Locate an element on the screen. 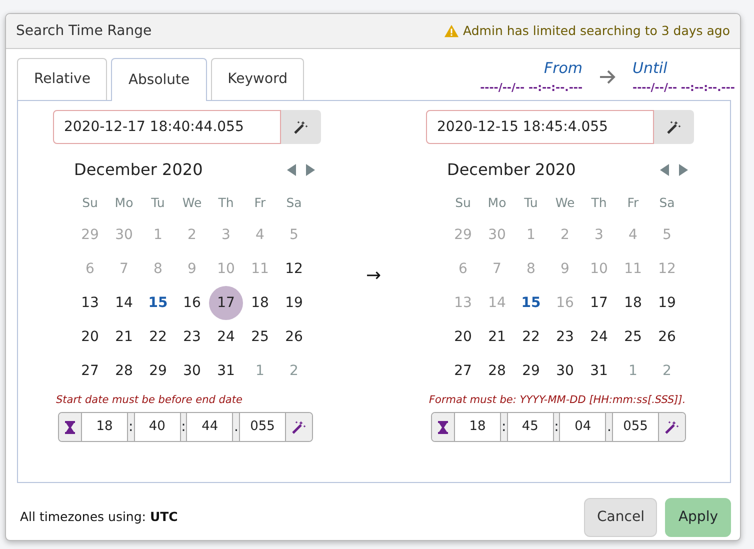  date-input: 2020-12-17 18:40:44.055 is located at coordinates (167, 127).